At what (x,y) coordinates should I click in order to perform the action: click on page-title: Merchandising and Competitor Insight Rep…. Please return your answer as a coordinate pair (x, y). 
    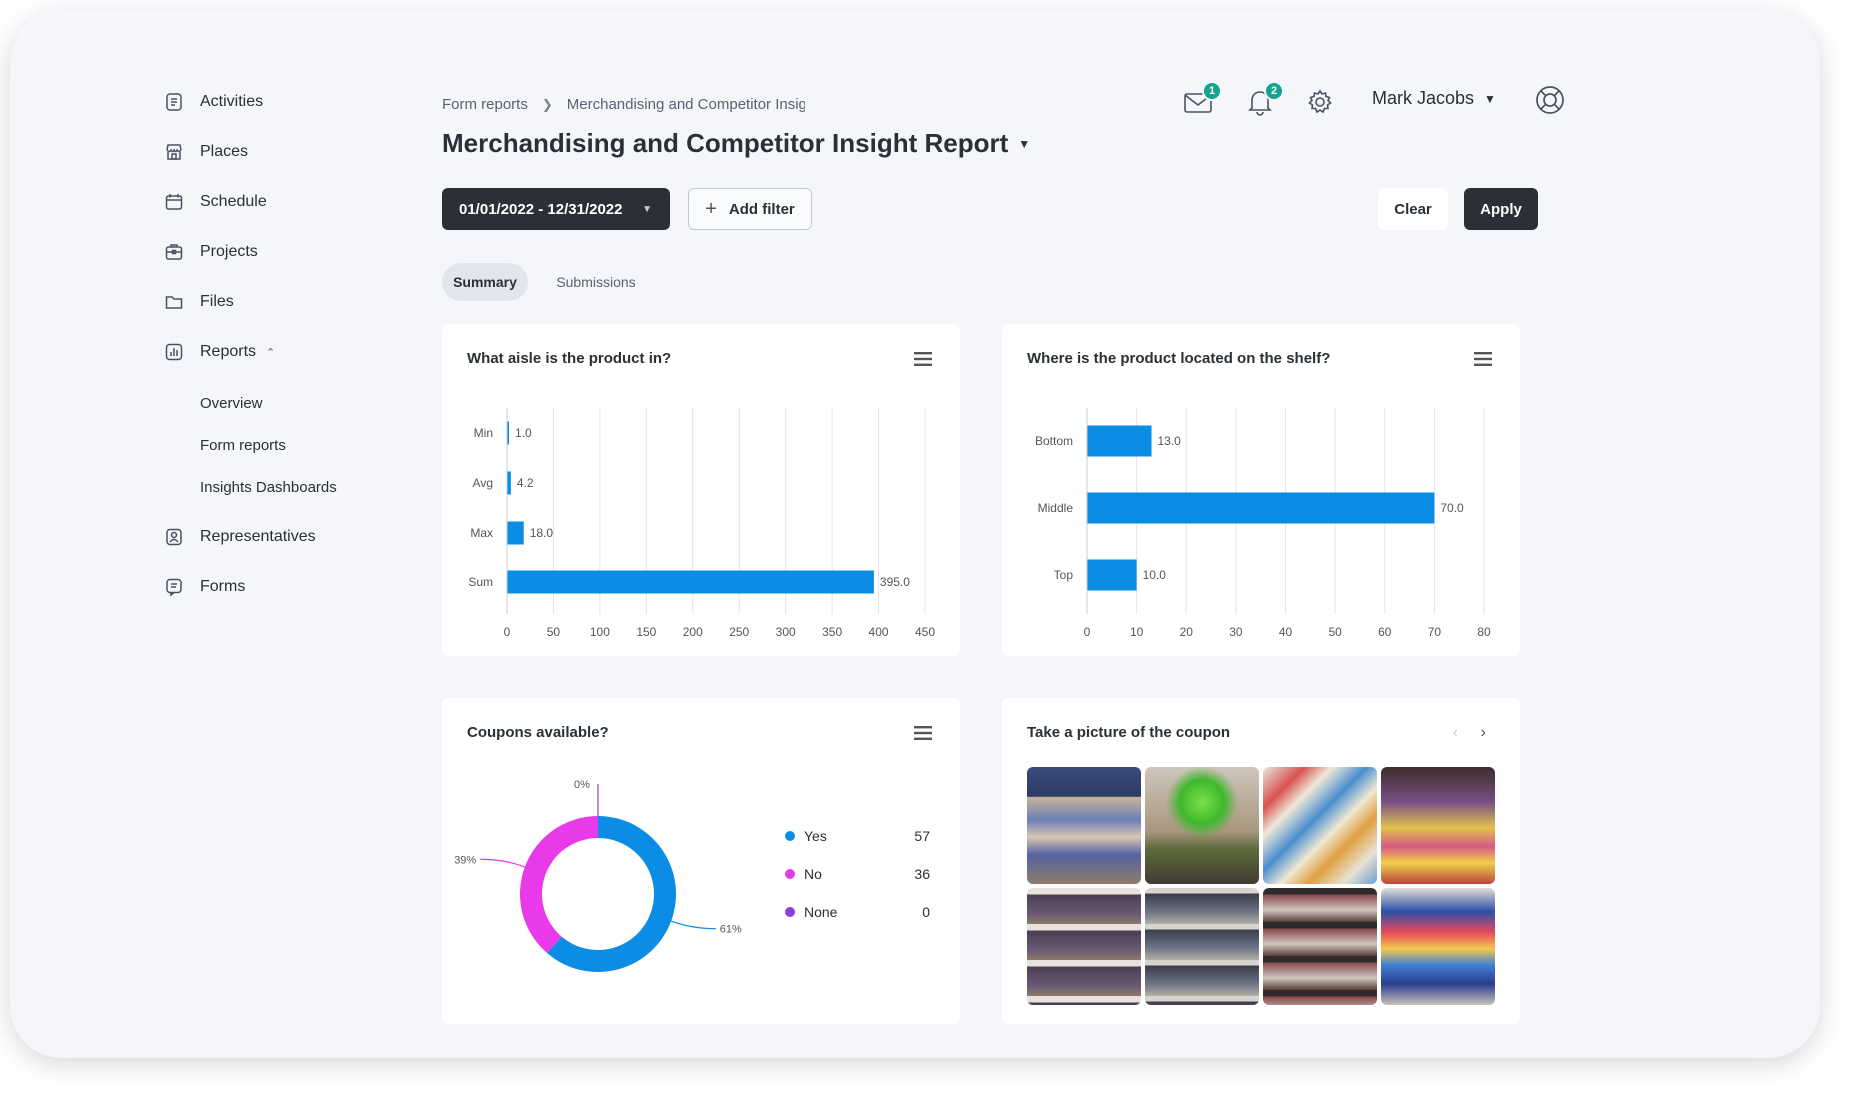
    Looking at the image, I should click on (736, 143).